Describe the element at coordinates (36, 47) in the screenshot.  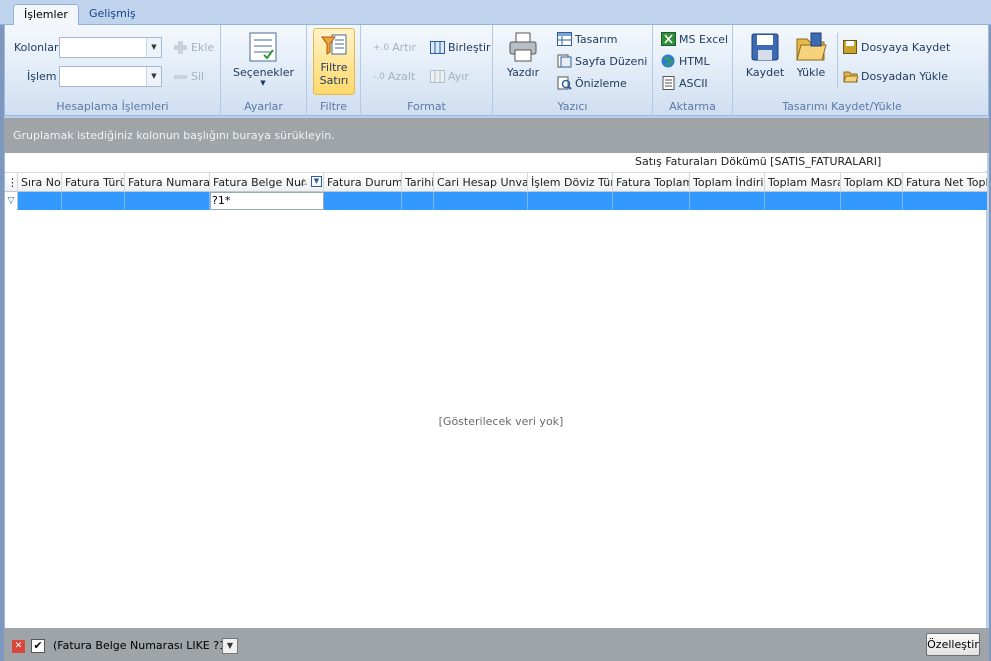
I see `kolonlar-label: Kolonlar` at that location.